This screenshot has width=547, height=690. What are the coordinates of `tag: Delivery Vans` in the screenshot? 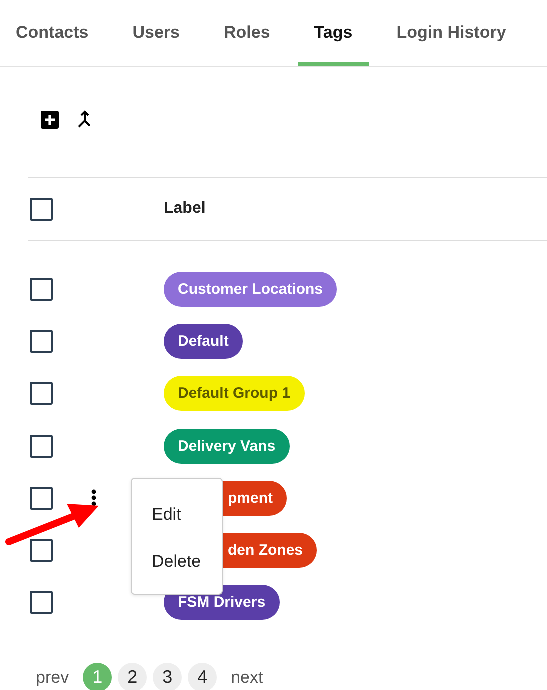 It's located at (227, 446).